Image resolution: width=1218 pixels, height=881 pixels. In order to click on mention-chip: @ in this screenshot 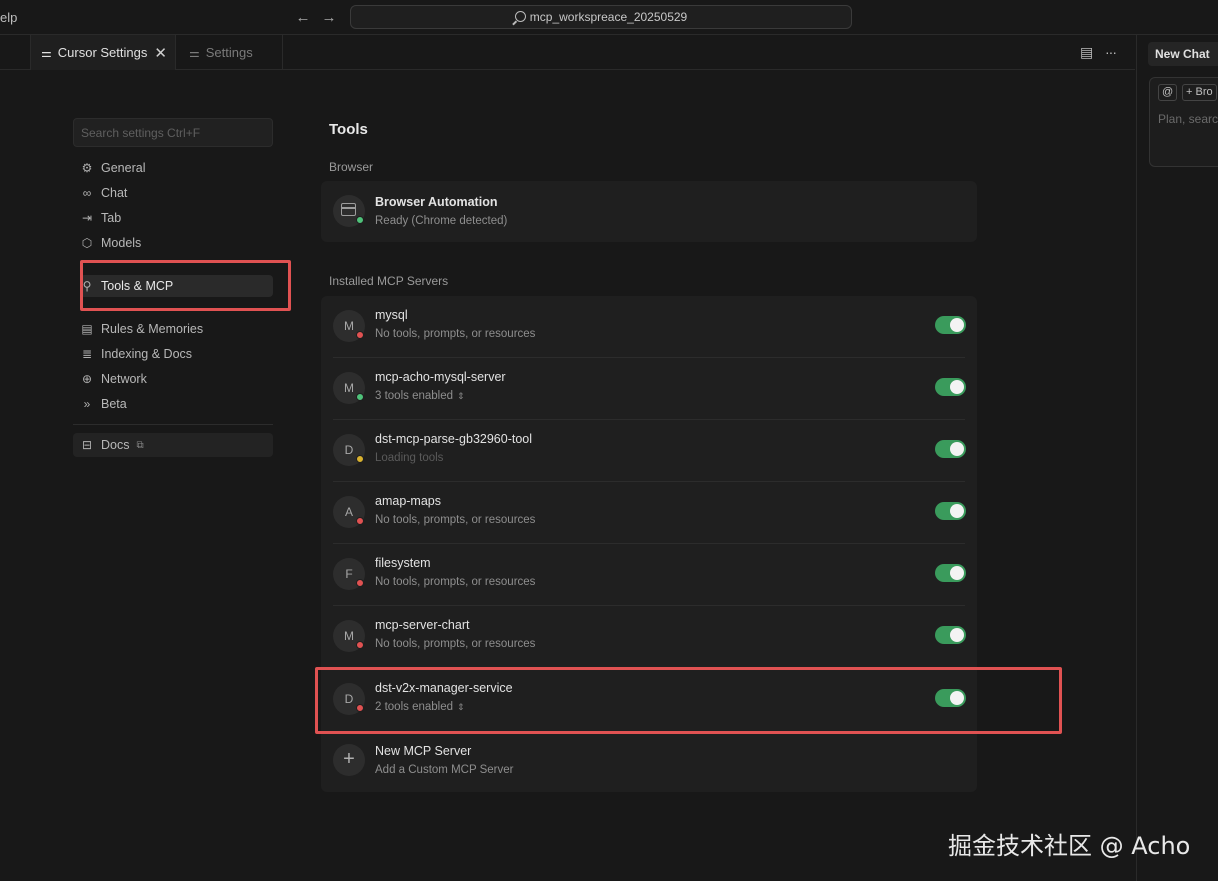, I will do `click(1168, 92)`.